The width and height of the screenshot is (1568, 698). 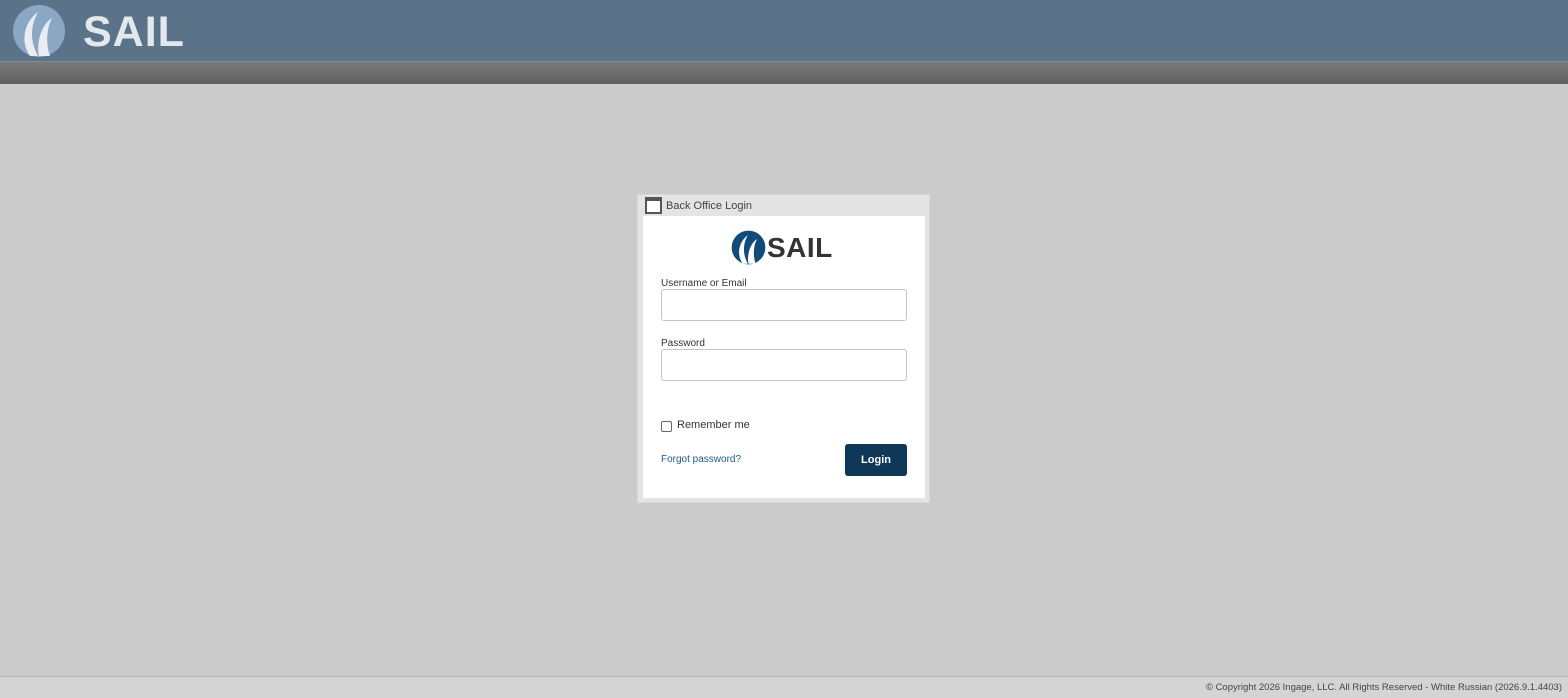 What do you see at coordinates (709, 206) in the screenshot?
I see `window-title: Back Office Login` at bounding box center [709, 206].